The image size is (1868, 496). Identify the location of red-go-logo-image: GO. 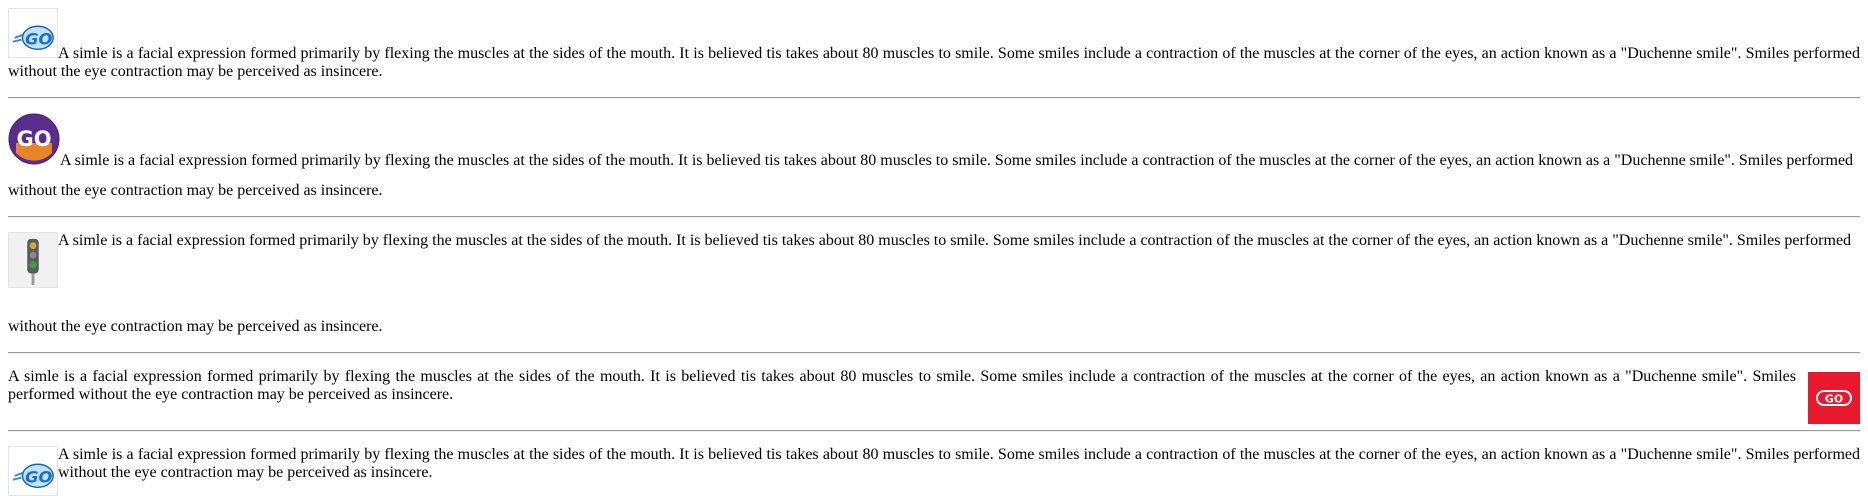
(1834, 398).